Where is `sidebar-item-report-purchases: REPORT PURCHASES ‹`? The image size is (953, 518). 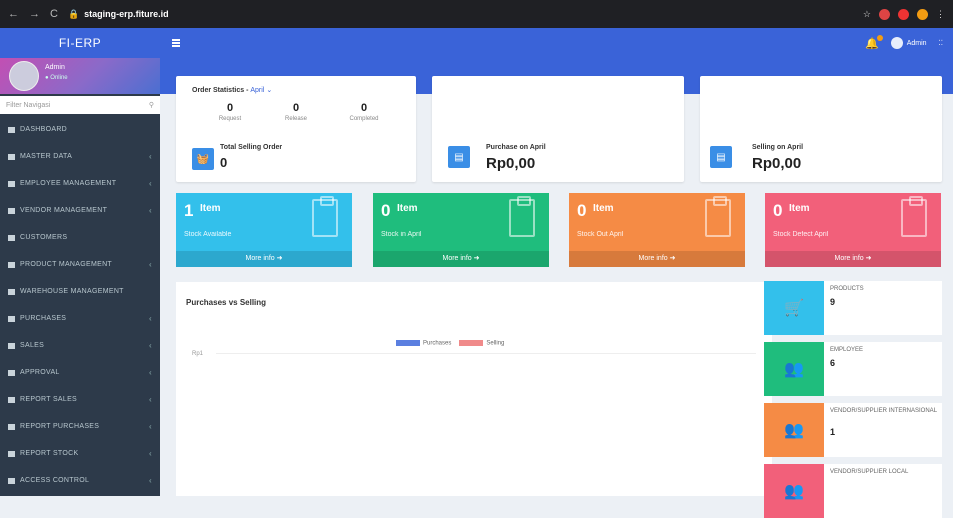
sidebar-item-report-purchases: REPORT PURCHASES ‹ is located at coordinates (80, 426).